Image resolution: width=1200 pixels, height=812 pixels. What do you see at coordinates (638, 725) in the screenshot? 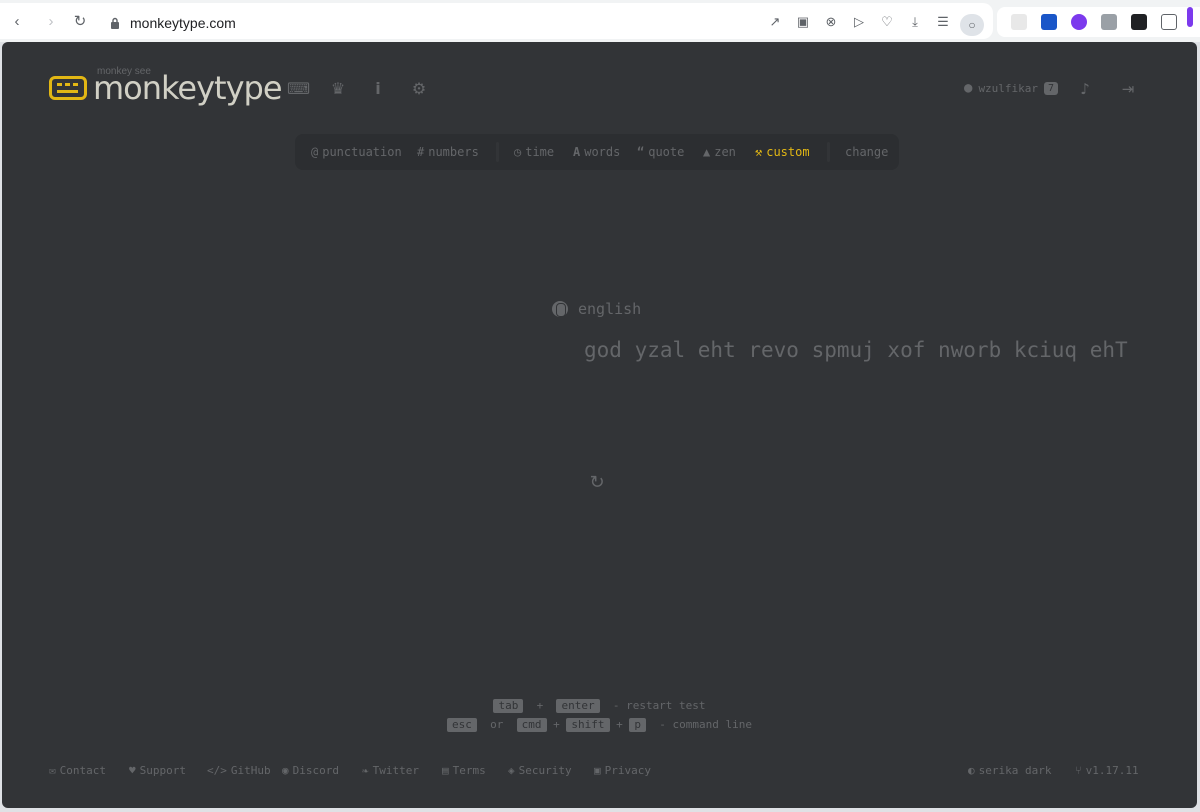
I see `key-p: p` at bounding box center [638, 725].